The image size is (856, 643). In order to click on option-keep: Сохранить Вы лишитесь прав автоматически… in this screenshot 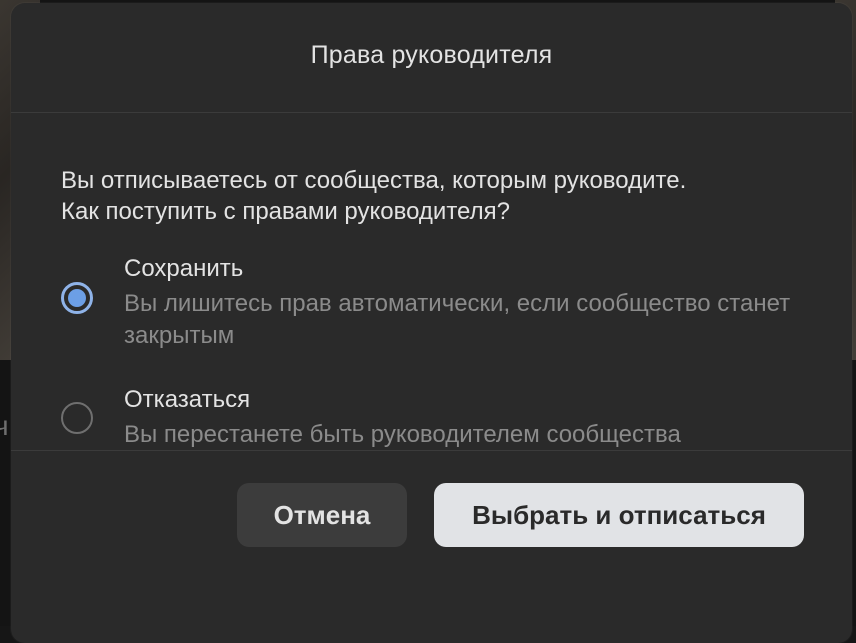, I will do `click(456, 303)`.